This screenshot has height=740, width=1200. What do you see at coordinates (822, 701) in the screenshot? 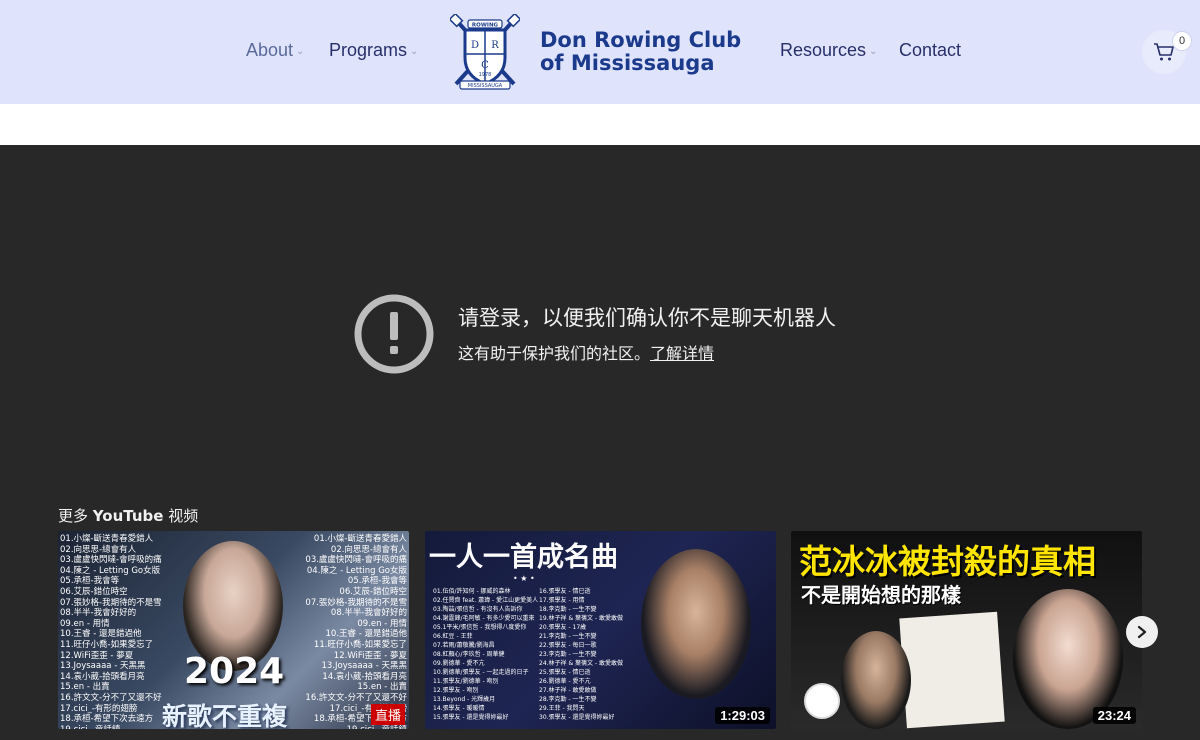
I see `channel-avatar` at bounding box center [822, 701].